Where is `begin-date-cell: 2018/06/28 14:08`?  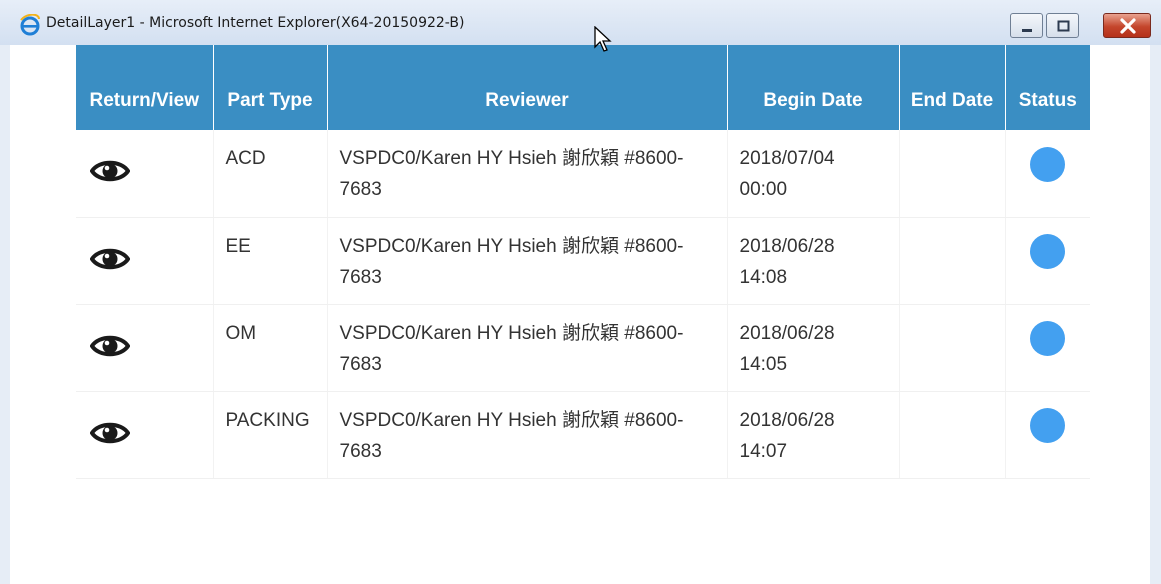 begin-date-cell: 2018/06/28 14:08 is located at coordinates (813, 261).